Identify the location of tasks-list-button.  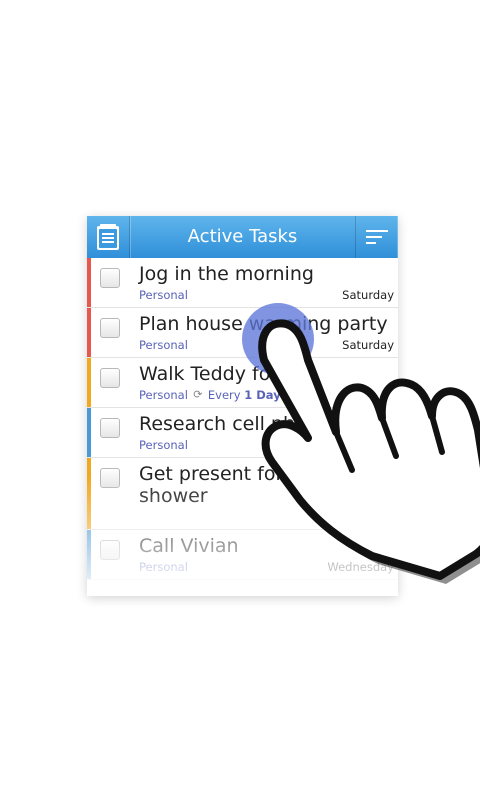
(108, 237).